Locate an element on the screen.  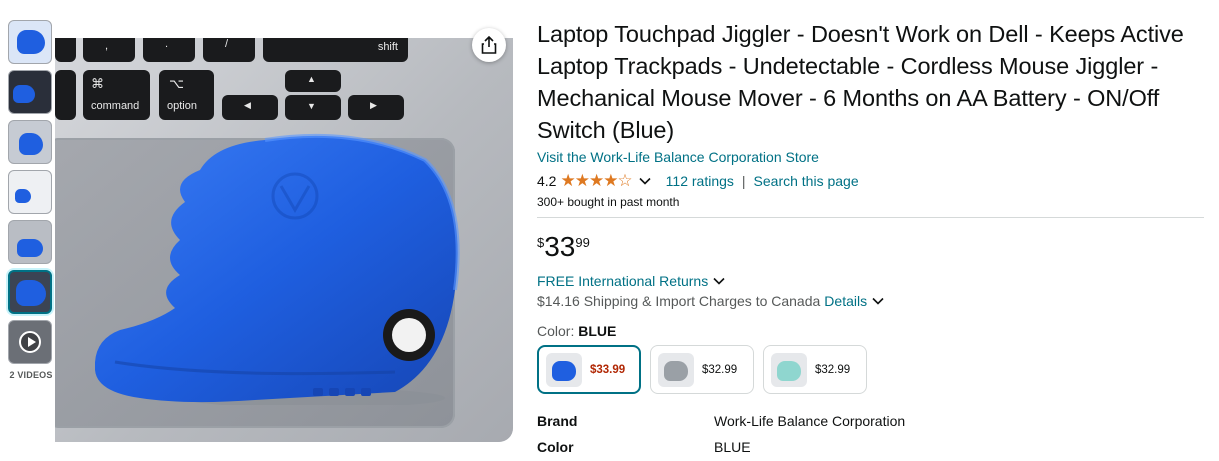
free-returns-link: FREE International Returns is located at coordinates (872, 281).